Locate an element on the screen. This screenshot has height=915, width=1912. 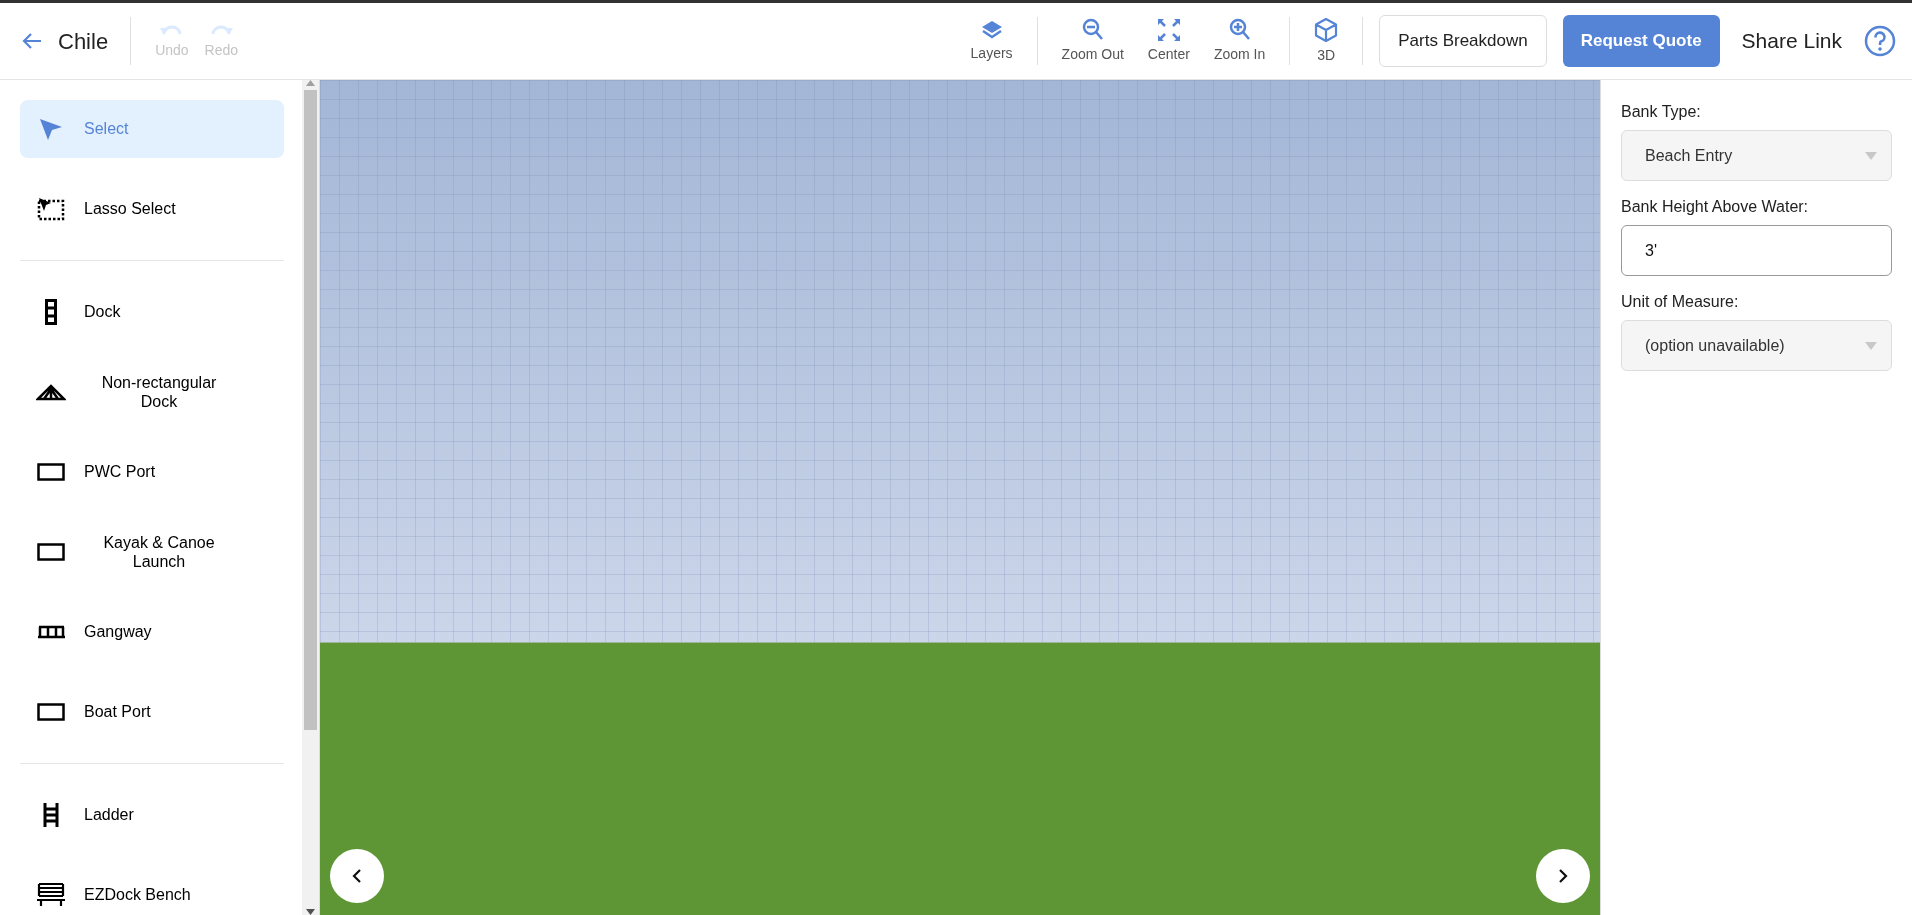
tool-item: Kayak & Canoe Launch is located at coordinates (152, 552).